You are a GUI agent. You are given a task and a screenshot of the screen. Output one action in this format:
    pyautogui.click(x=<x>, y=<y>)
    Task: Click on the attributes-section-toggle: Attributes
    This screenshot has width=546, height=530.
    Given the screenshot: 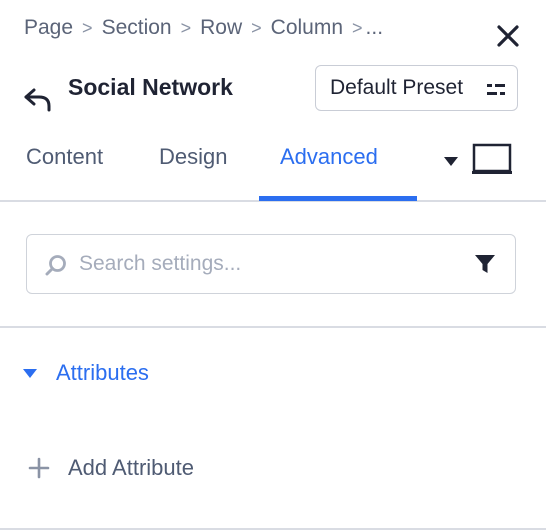 What is the action you would take?
    pyautogui.click(x=85, y=373)
    